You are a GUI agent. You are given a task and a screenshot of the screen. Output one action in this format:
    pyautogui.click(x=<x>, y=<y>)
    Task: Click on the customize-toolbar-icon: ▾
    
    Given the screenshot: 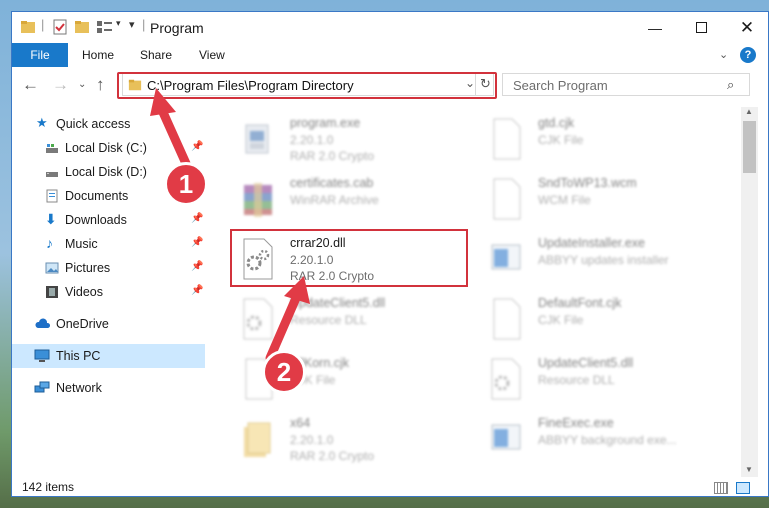 What is the action you would take?
    pyautogui.click(x=132, y=26)
    